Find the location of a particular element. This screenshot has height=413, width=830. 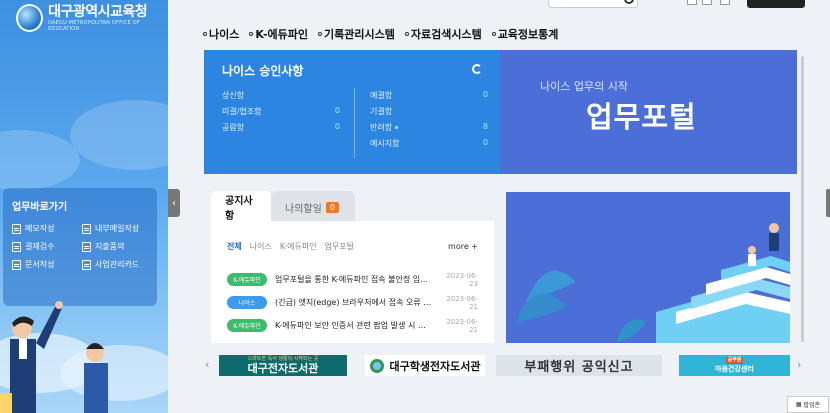

approval-title: 나이스 승인사항 is located at coordinates (263, 71).